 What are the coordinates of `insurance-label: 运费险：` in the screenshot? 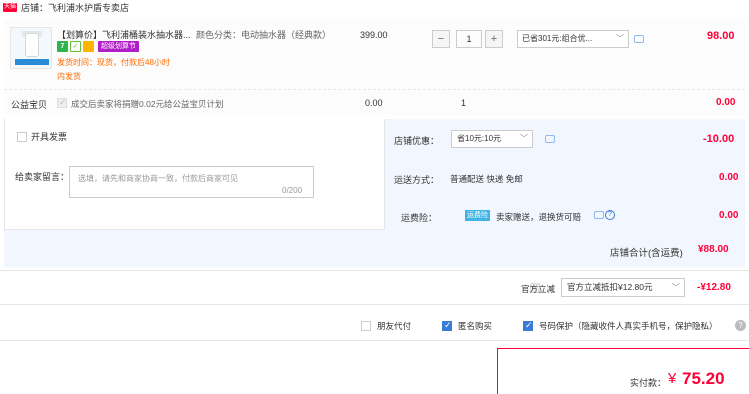 It's located at (419, 218).